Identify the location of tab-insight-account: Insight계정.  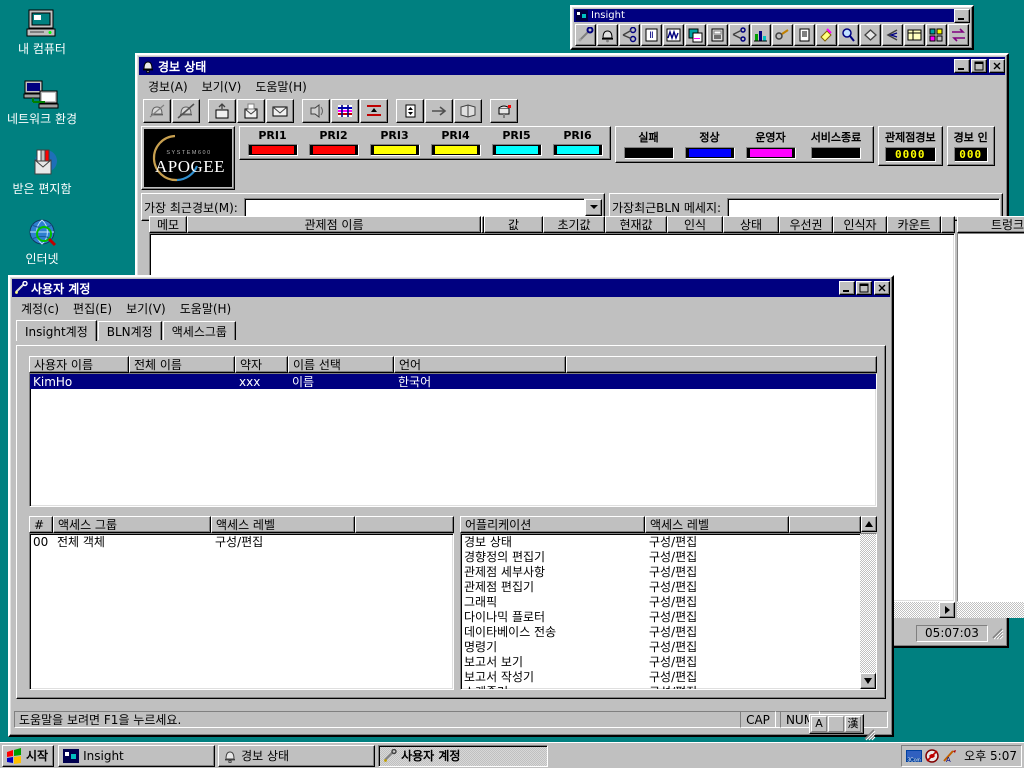
(56, 330).